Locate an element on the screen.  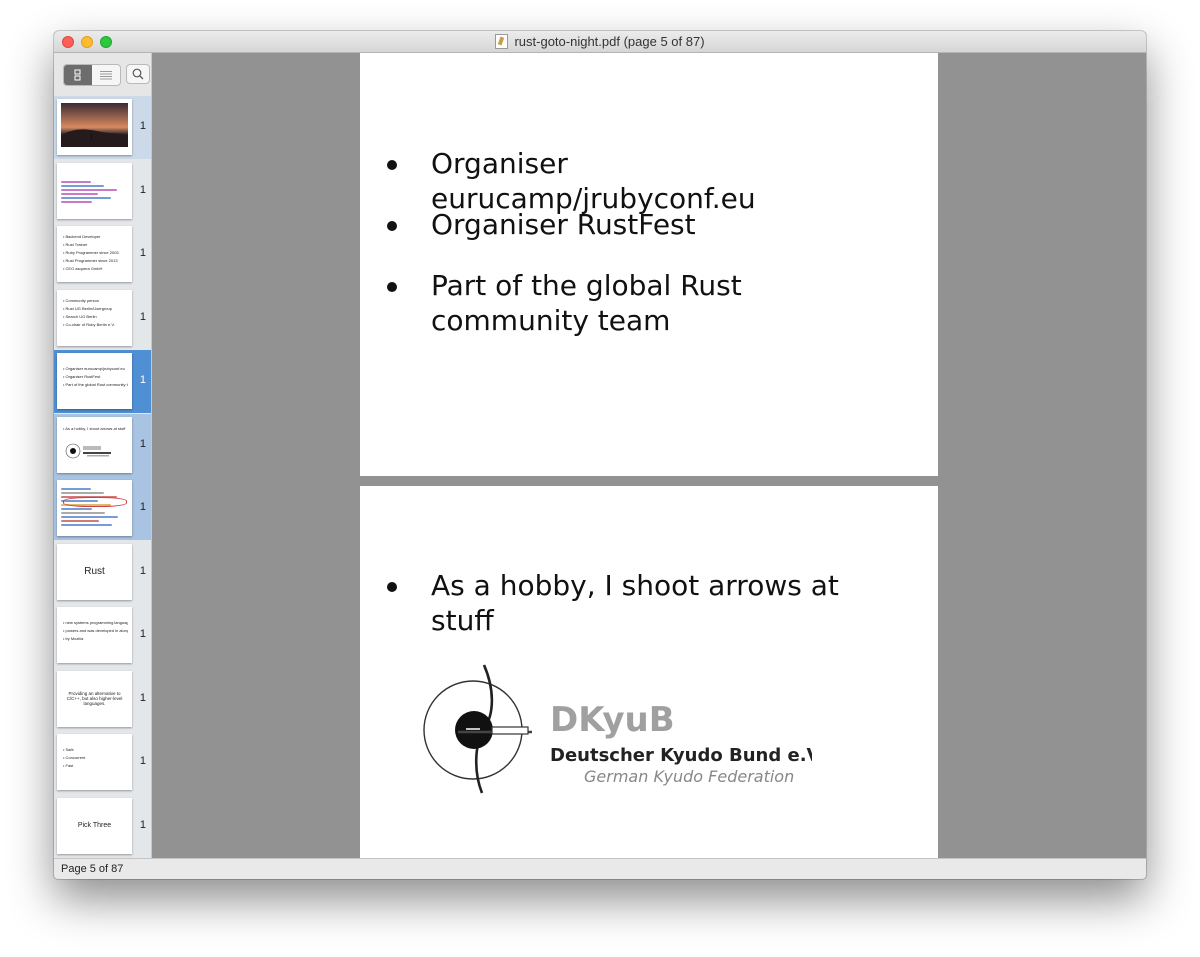
page-thumbnail: Pick Three is located at coordinates (94, 825).